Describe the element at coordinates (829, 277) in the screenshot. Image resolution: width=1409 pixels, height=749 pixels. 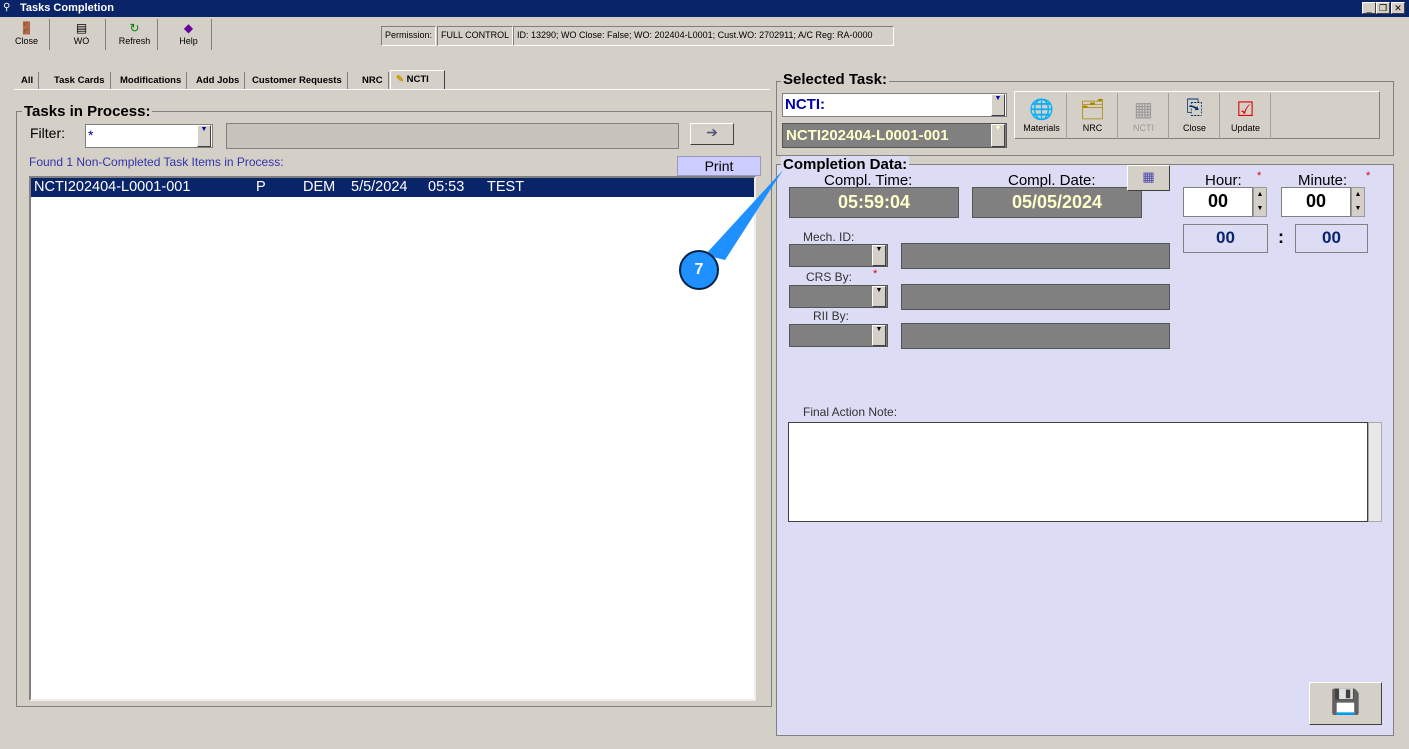
I see `crs-by-label: CRS By:` at that location.